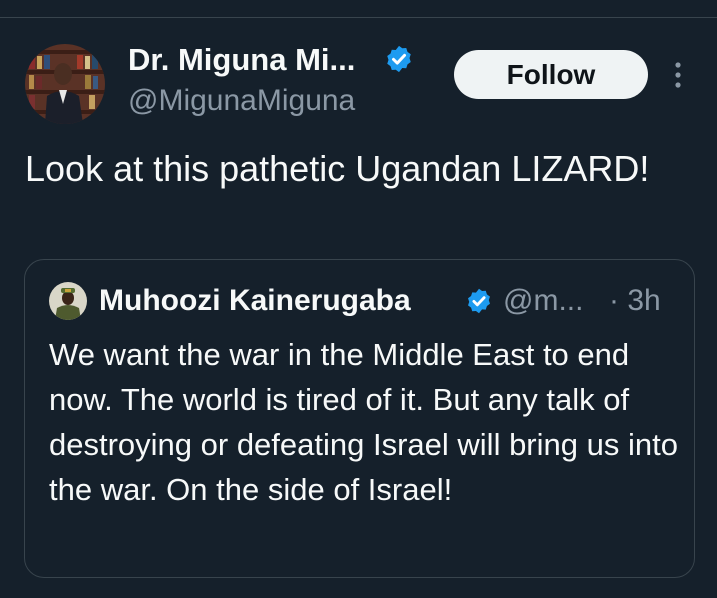  Describe the element at coordinates (358, 17) in the screenshot. I see `top-divider` at that location.